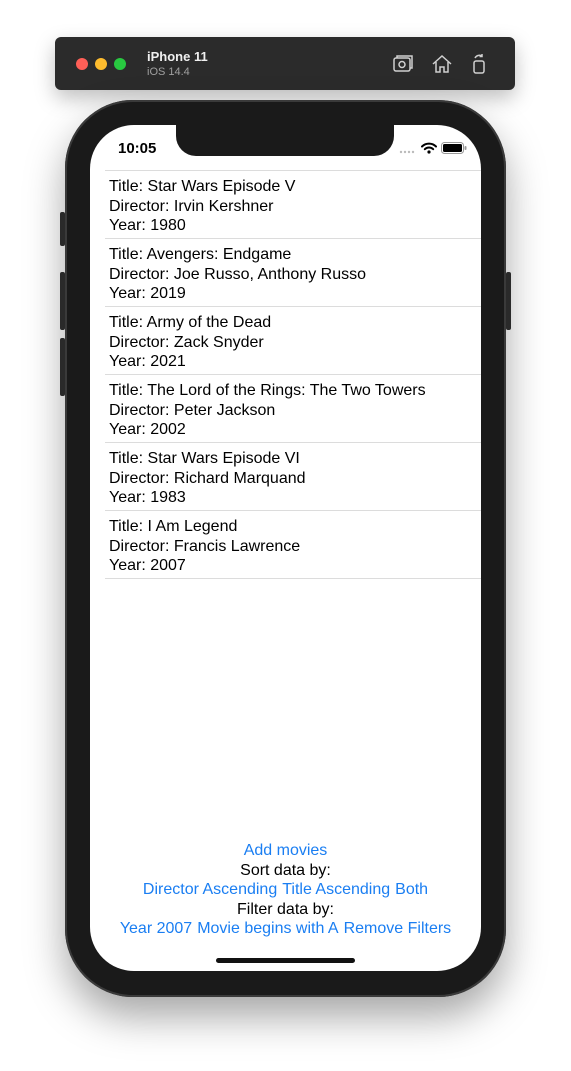  I want to click on signal-icon, so click(408, 150).